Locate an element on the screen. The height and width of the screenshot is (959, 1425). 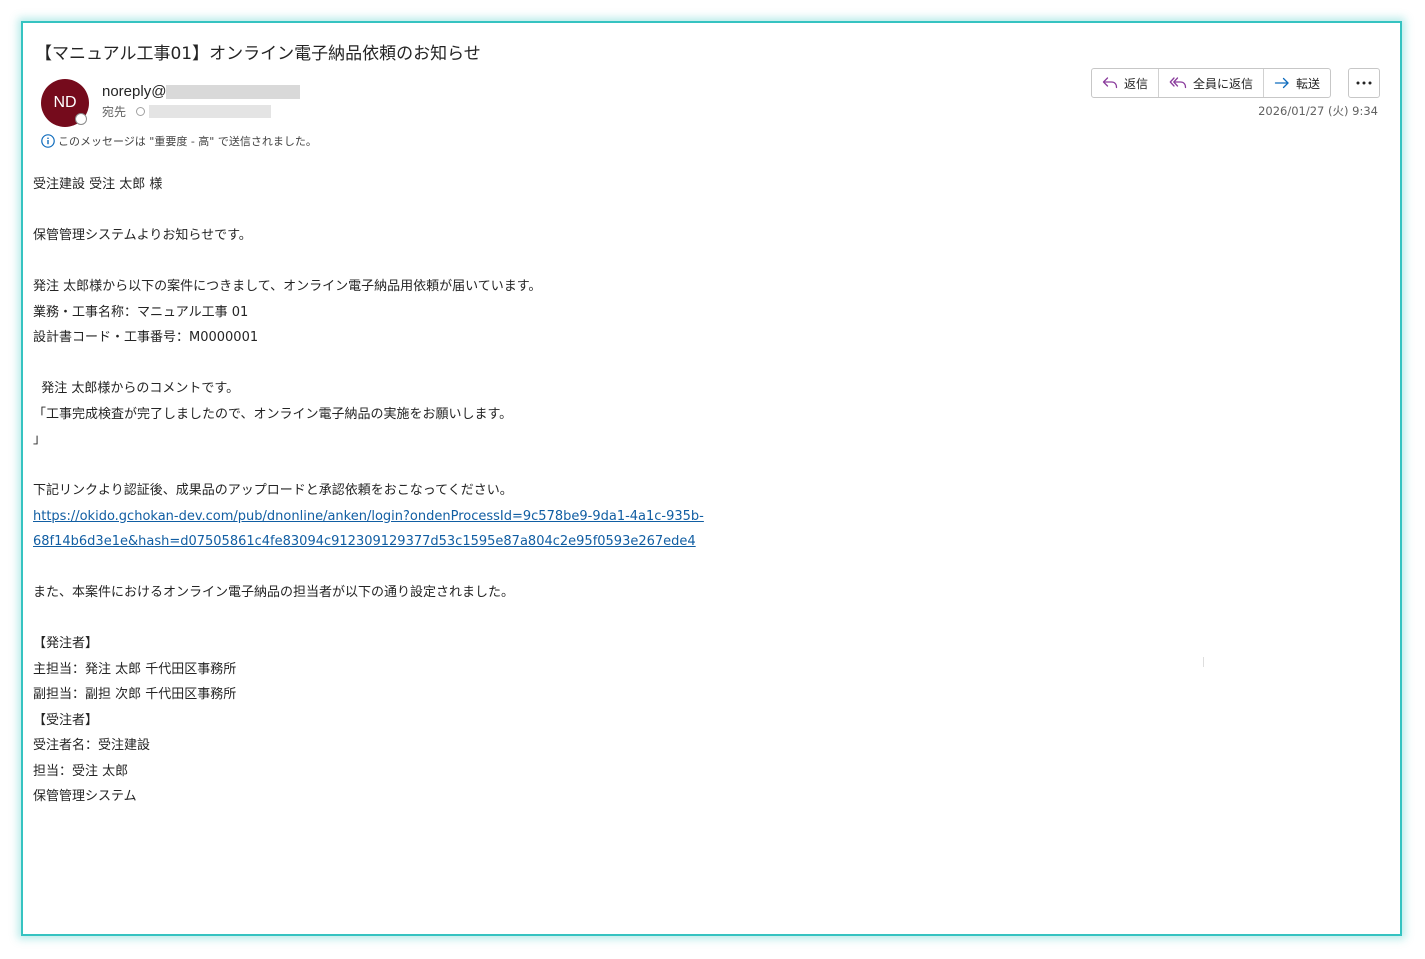
body-comment-close: 」 is located at coordinates (40, 439).